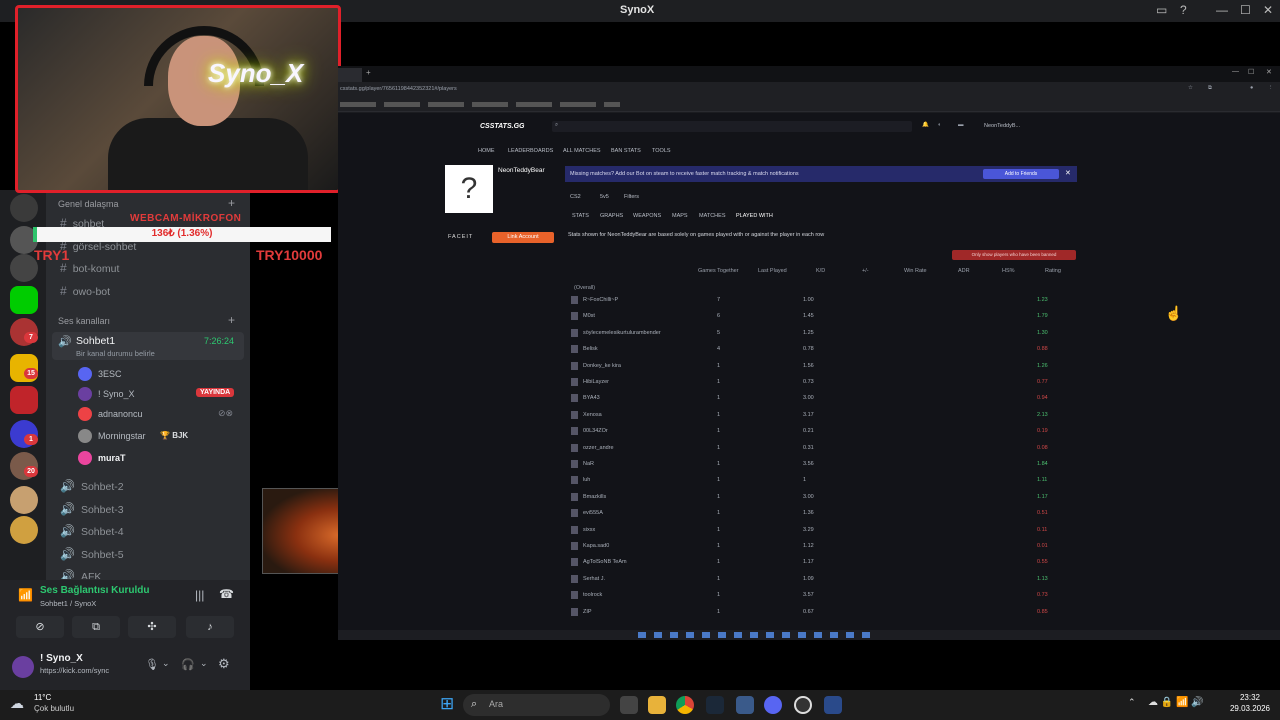 This screenshot has height=720, width=1280. What do you see at coordinates (1176, 702) in the screenshot?
I see `tray-icons: ☁ 🔒 📶 🔊` at bounding box center [1176, 702].